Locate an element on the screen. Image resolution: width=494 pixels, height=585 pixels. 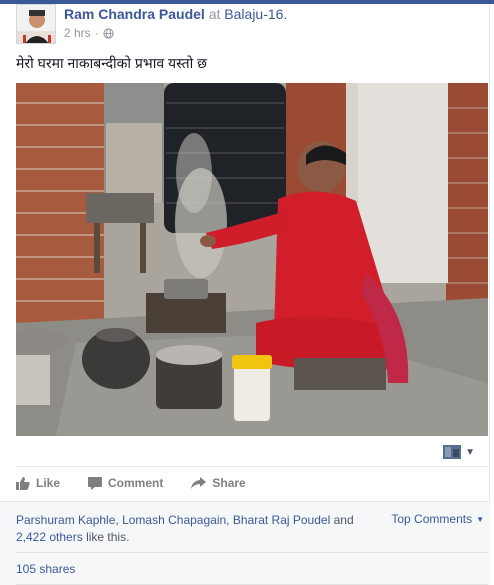
author-name: Ram Chandra Paudel is located at coordinates (134, 14).